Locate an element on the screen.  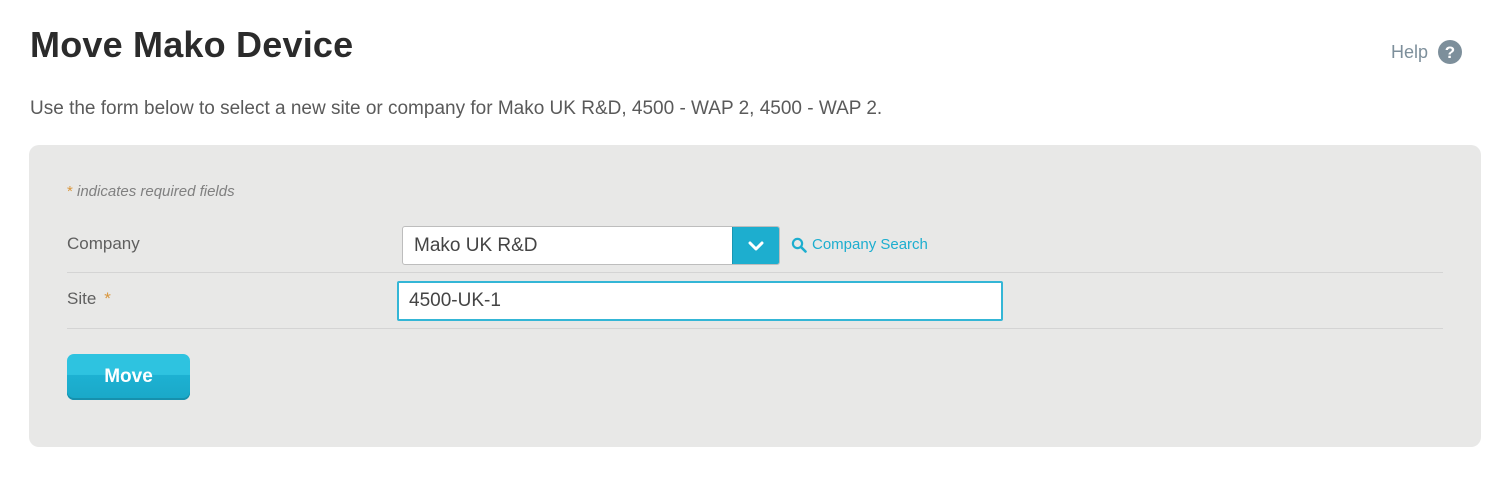
company-row: Company Mako UK R&D Company Search is located at coordinates (755, 245).